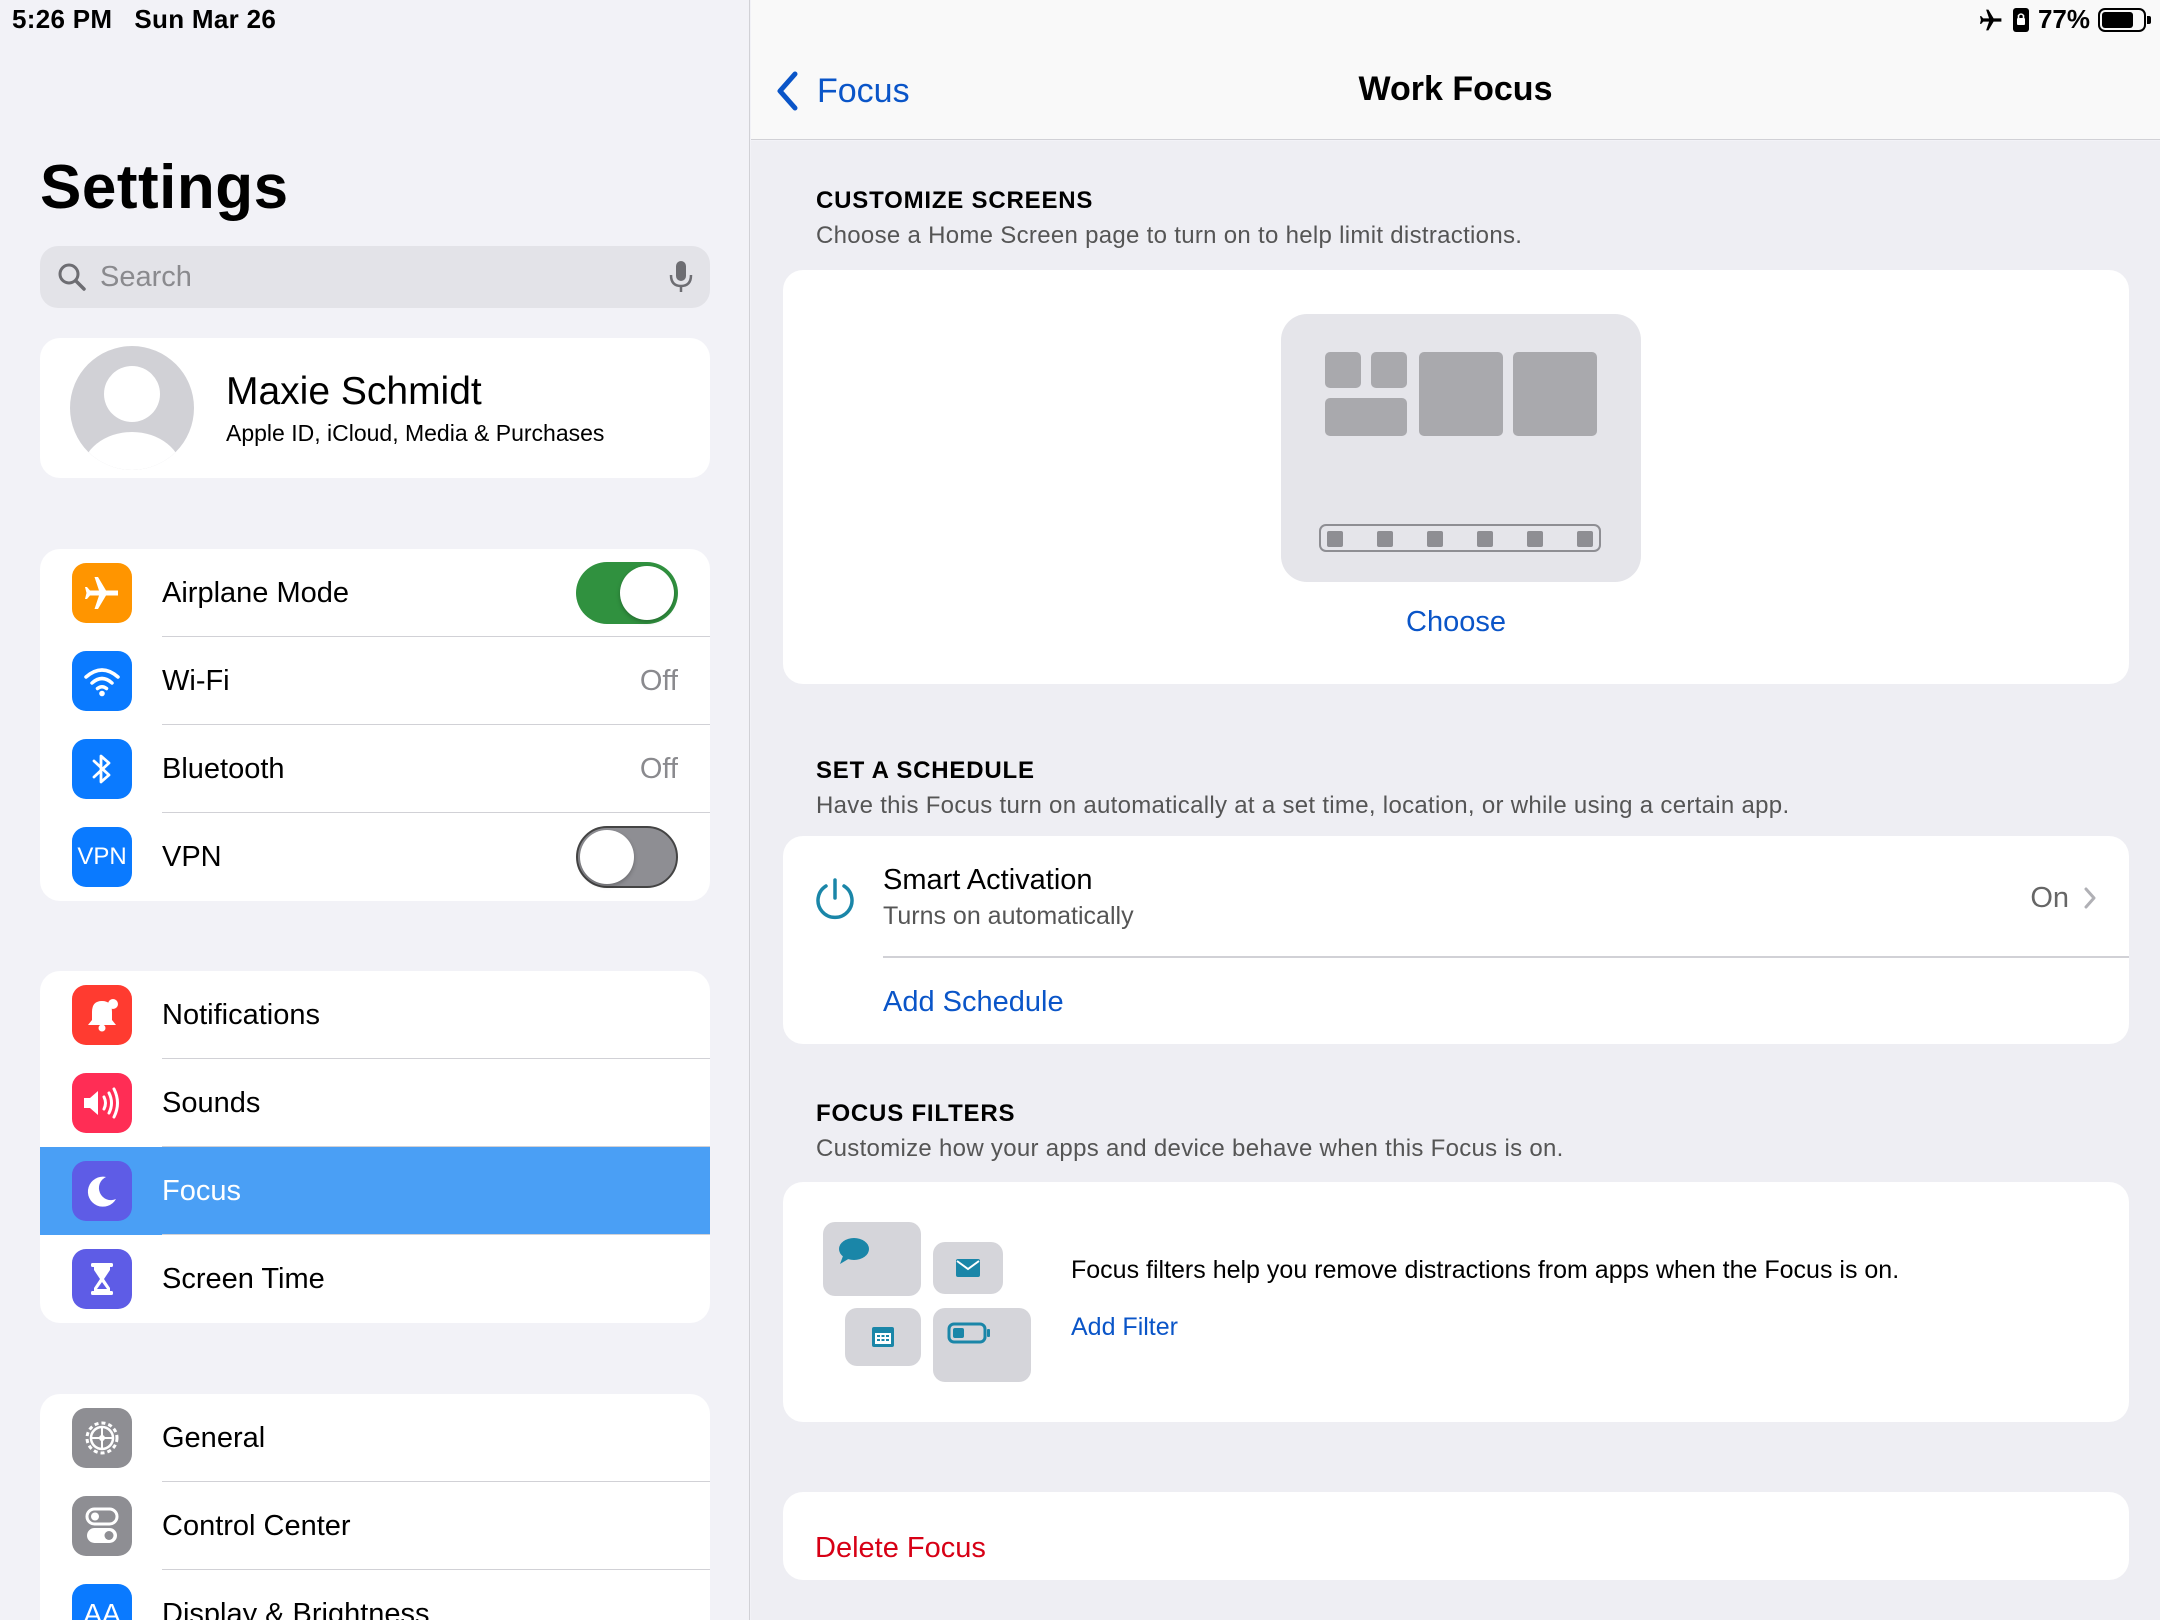 This screenshot has width=2160, height=1620. What do you see at coordinates (205, 19) in the screenshot?
I see `status-date: Sun Mar 26` at bounding box center [205, 19].